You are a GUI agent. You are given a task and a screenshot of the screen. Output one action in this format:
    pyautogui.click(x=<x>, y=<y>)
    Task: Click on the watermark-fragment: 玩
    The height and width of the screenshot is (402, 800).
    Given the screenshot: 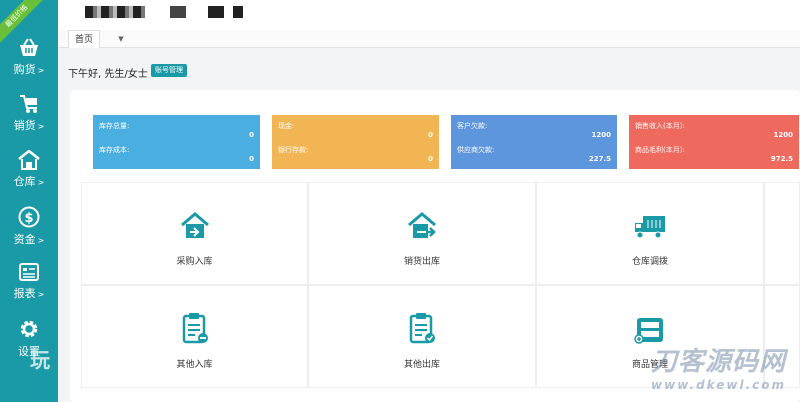 What is the action you would take?
    pyautogui.click(x=40, y=360)
    